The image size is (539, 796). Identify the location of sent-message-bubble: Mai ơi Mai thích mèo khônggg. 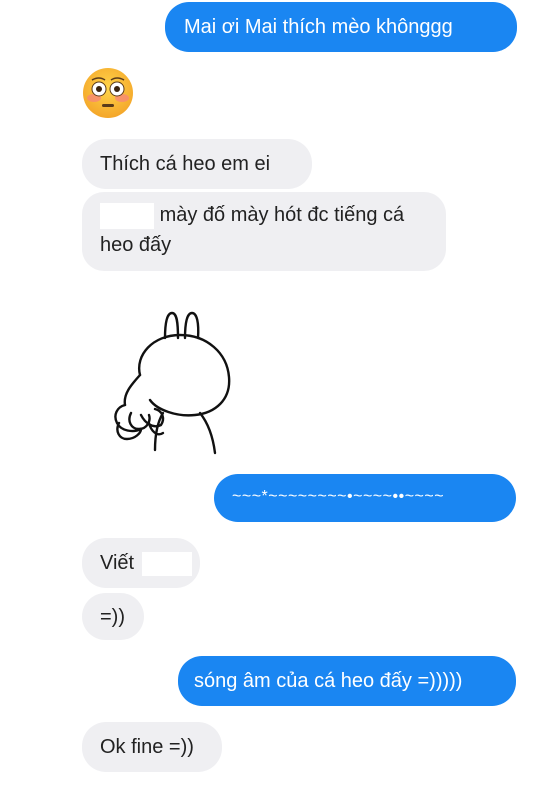
(341, 27).